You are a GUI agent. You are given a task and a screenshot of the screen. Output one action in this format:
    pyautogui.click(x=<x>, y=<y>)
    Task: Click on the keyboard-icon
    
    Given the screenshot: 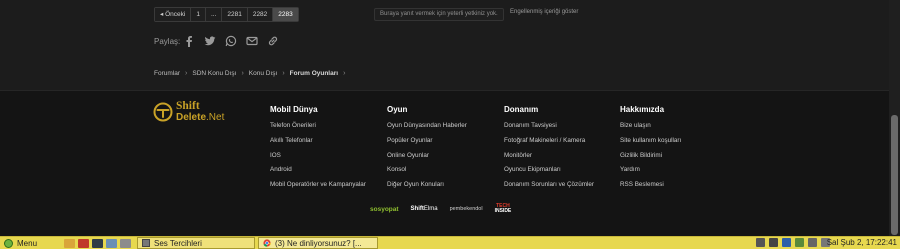 What is the action you would take?
    pyautogui.click(x=760, y=242)
    